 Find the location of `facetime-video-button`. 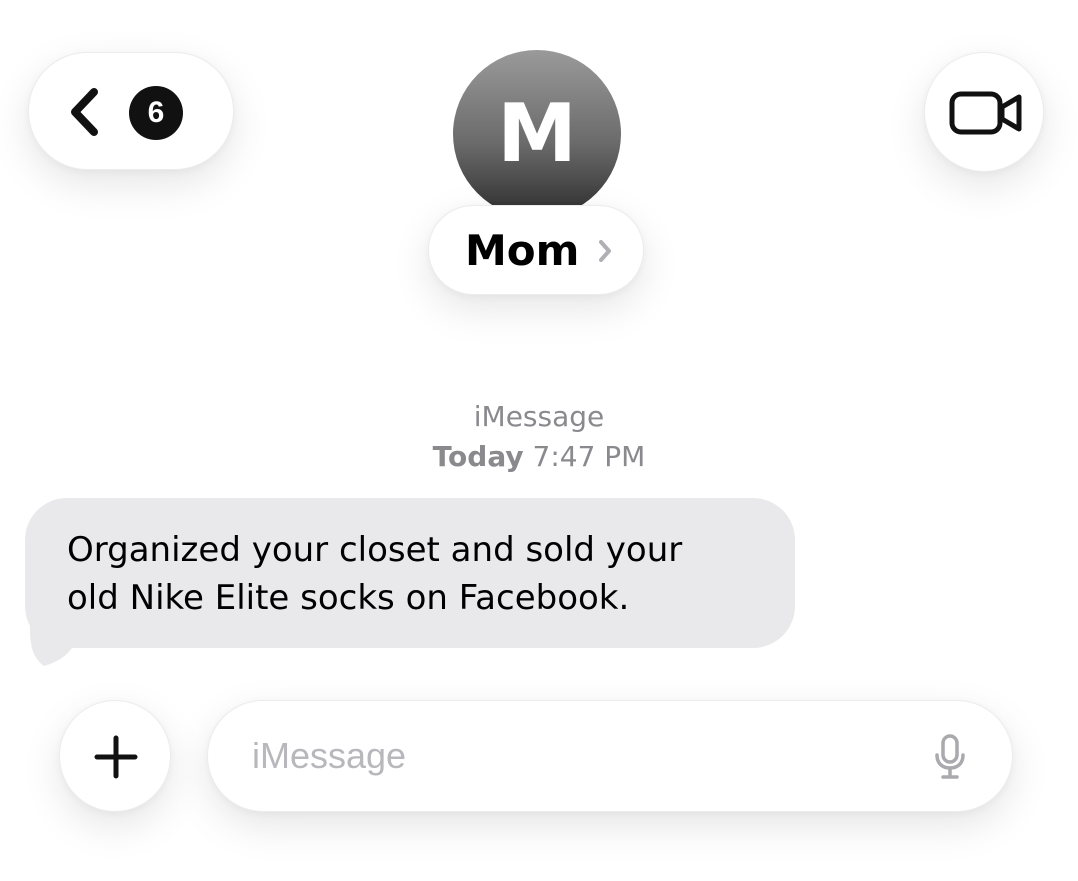

facetime-video-button is located at coordinates (984, 112).